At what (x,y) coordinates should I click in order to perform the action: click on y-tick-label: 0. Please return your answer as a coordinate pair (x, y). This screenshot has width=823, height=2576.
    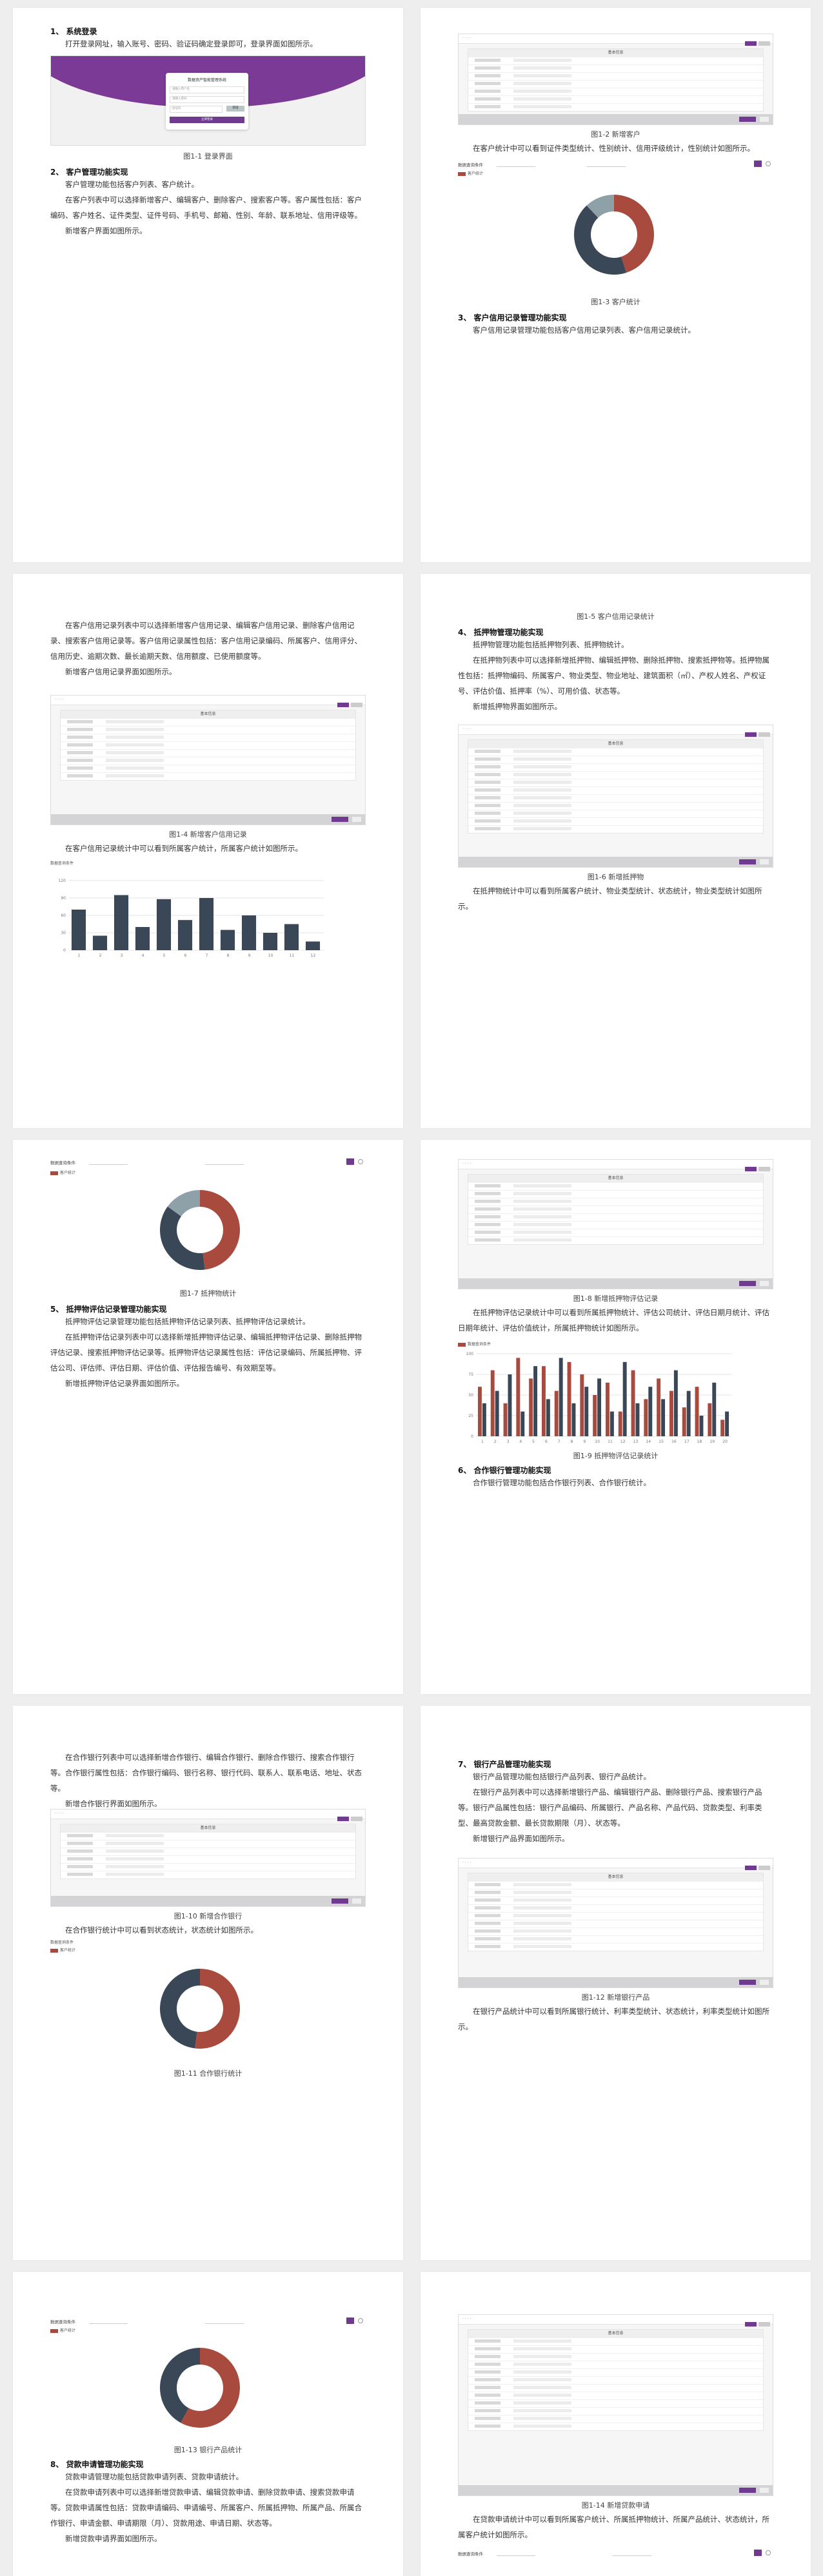
    Looking at the image, I should click on (64, 951).